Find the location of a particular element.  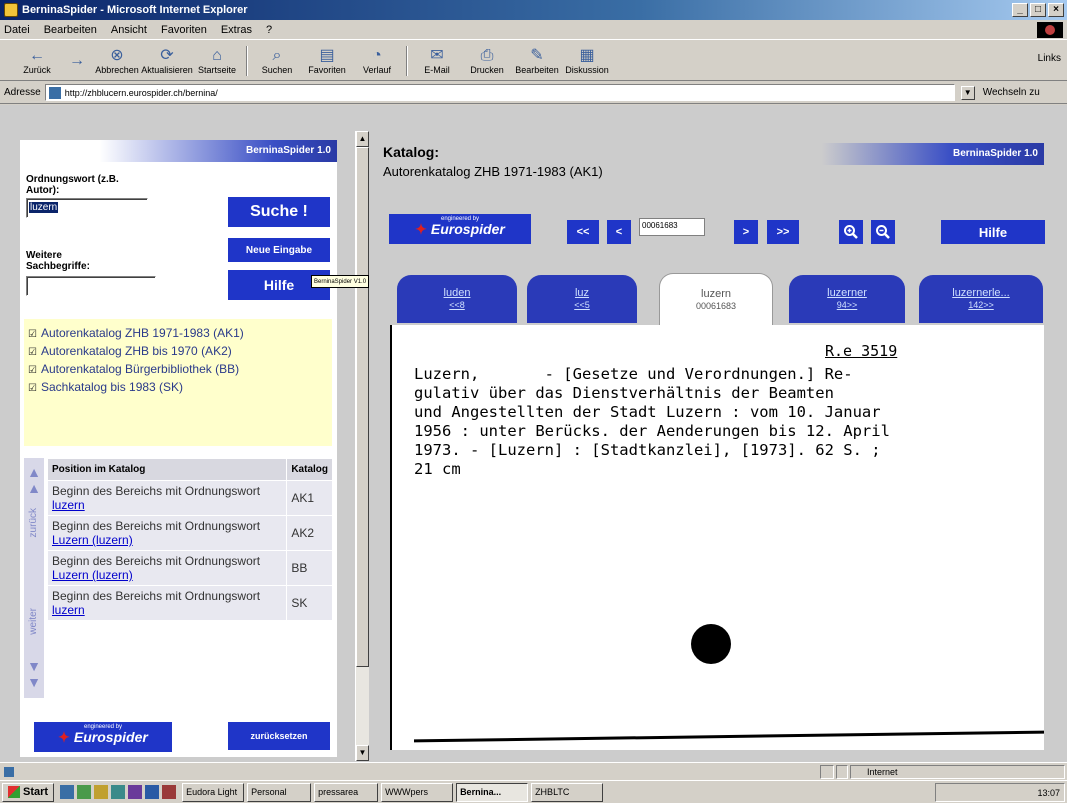

tab-luzern: luzern 00061683 is located at coordinates (716, 299).